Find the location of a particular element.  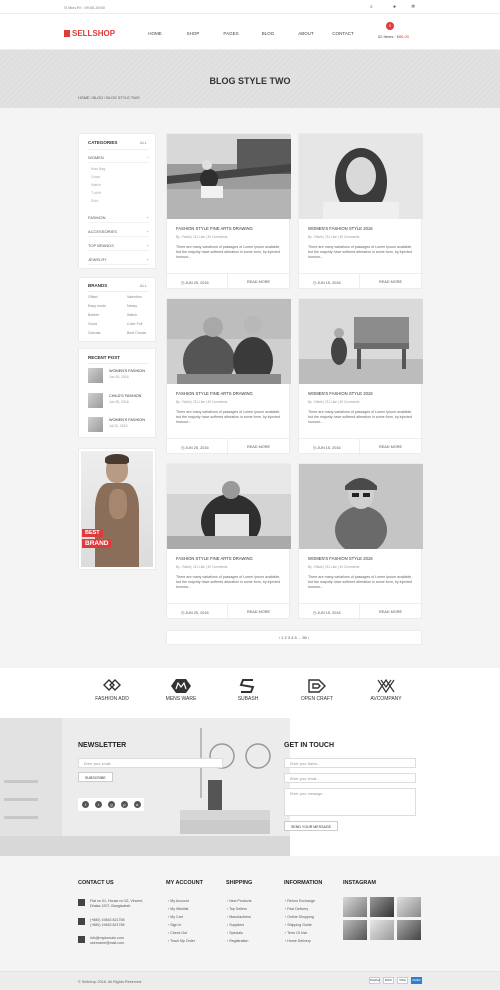

youtube-icon: ▸ is located at coordinates (137, 804).